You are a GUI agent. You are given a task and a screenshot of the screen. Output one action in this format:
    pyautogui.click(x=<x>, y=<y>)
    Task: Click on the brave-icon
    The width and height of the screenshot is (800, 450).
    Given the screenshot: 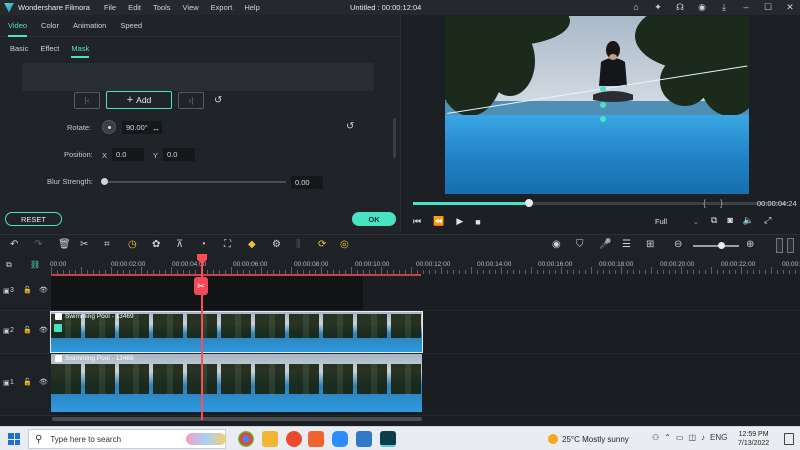 What is the action you would take?
    pyautogui.click(x=316, y=439)
    